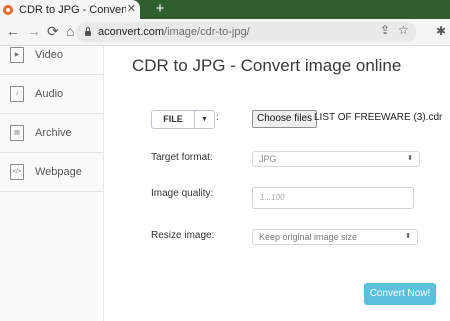 The height and width of the screenshot is (321, 450). Describe the element at coordinates (267, 65) in the screenshot. I see `page-title: CDR to JPG - Convert image online` at that location.